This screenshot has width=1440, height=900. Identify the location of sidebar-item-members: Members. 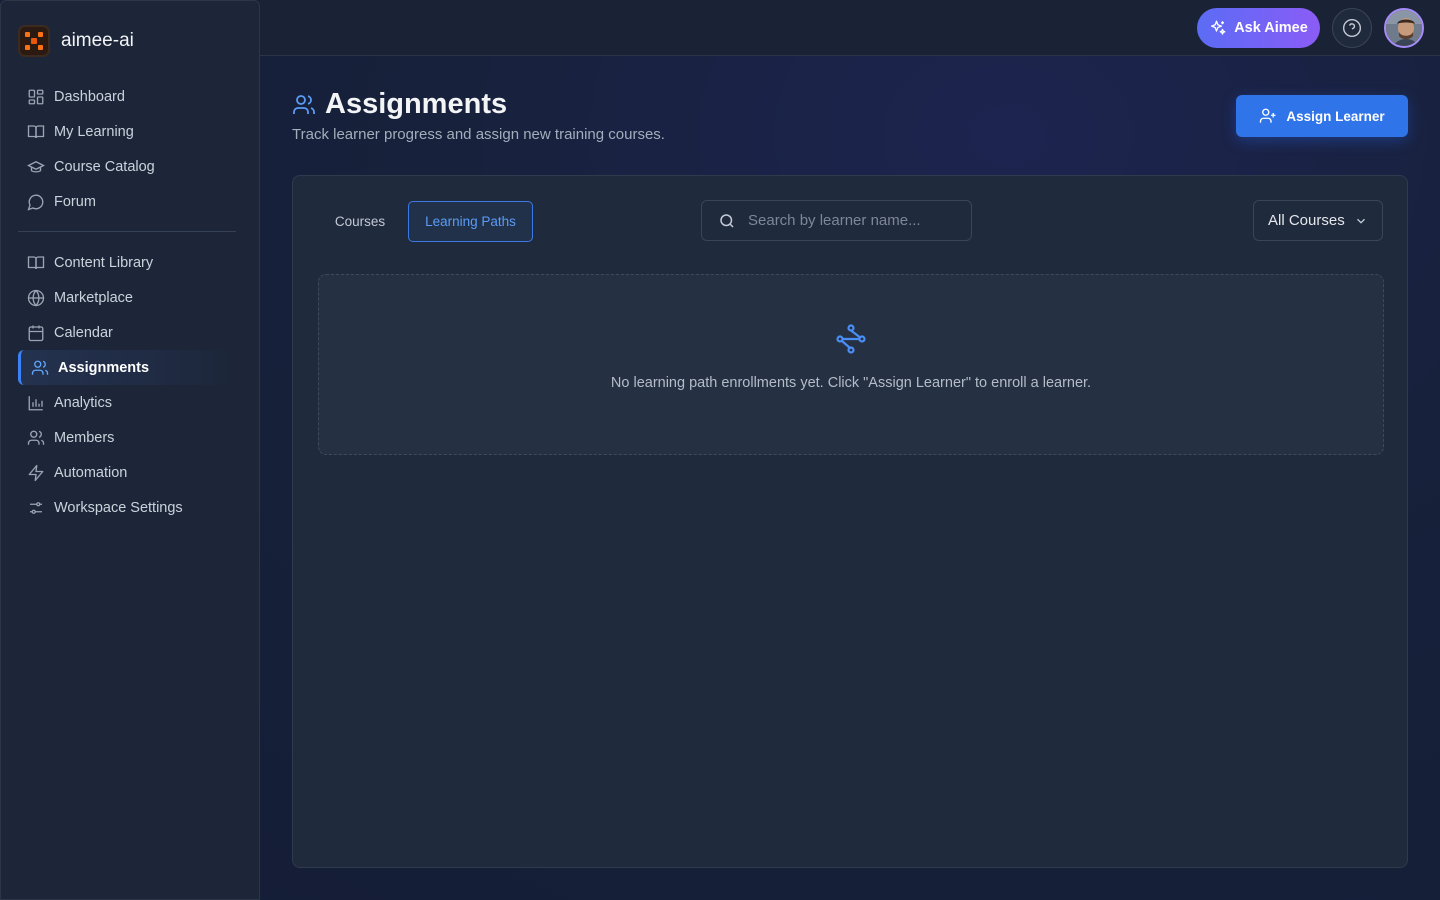
(127, 437).